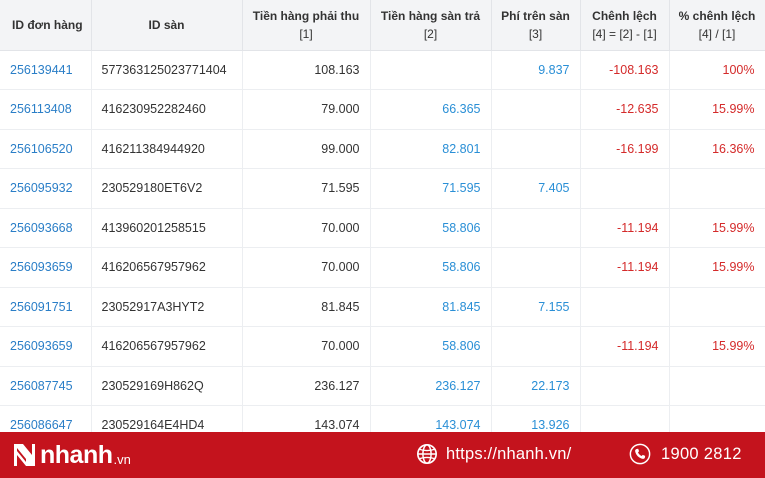 This screenshot has height=478, width=765. What do you see at coordinates (431, 307) in the screenshot?
I see `platform-paid-cell: 81.845` at bounding box center [431, 307].